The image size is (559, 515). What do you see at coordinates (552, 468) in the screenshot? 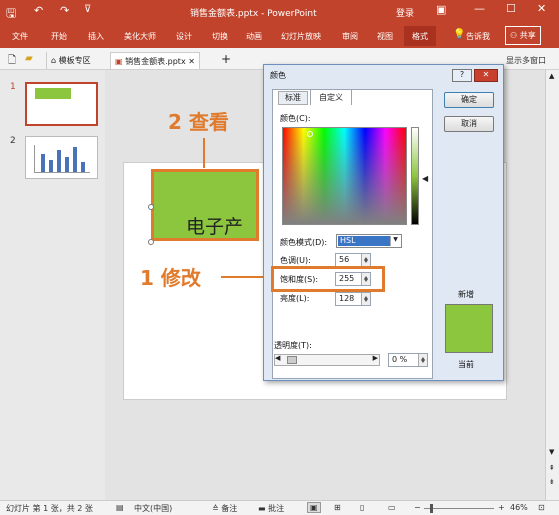
I see `previous-slide-icon: ⇞` at bounding box center [552, 468].